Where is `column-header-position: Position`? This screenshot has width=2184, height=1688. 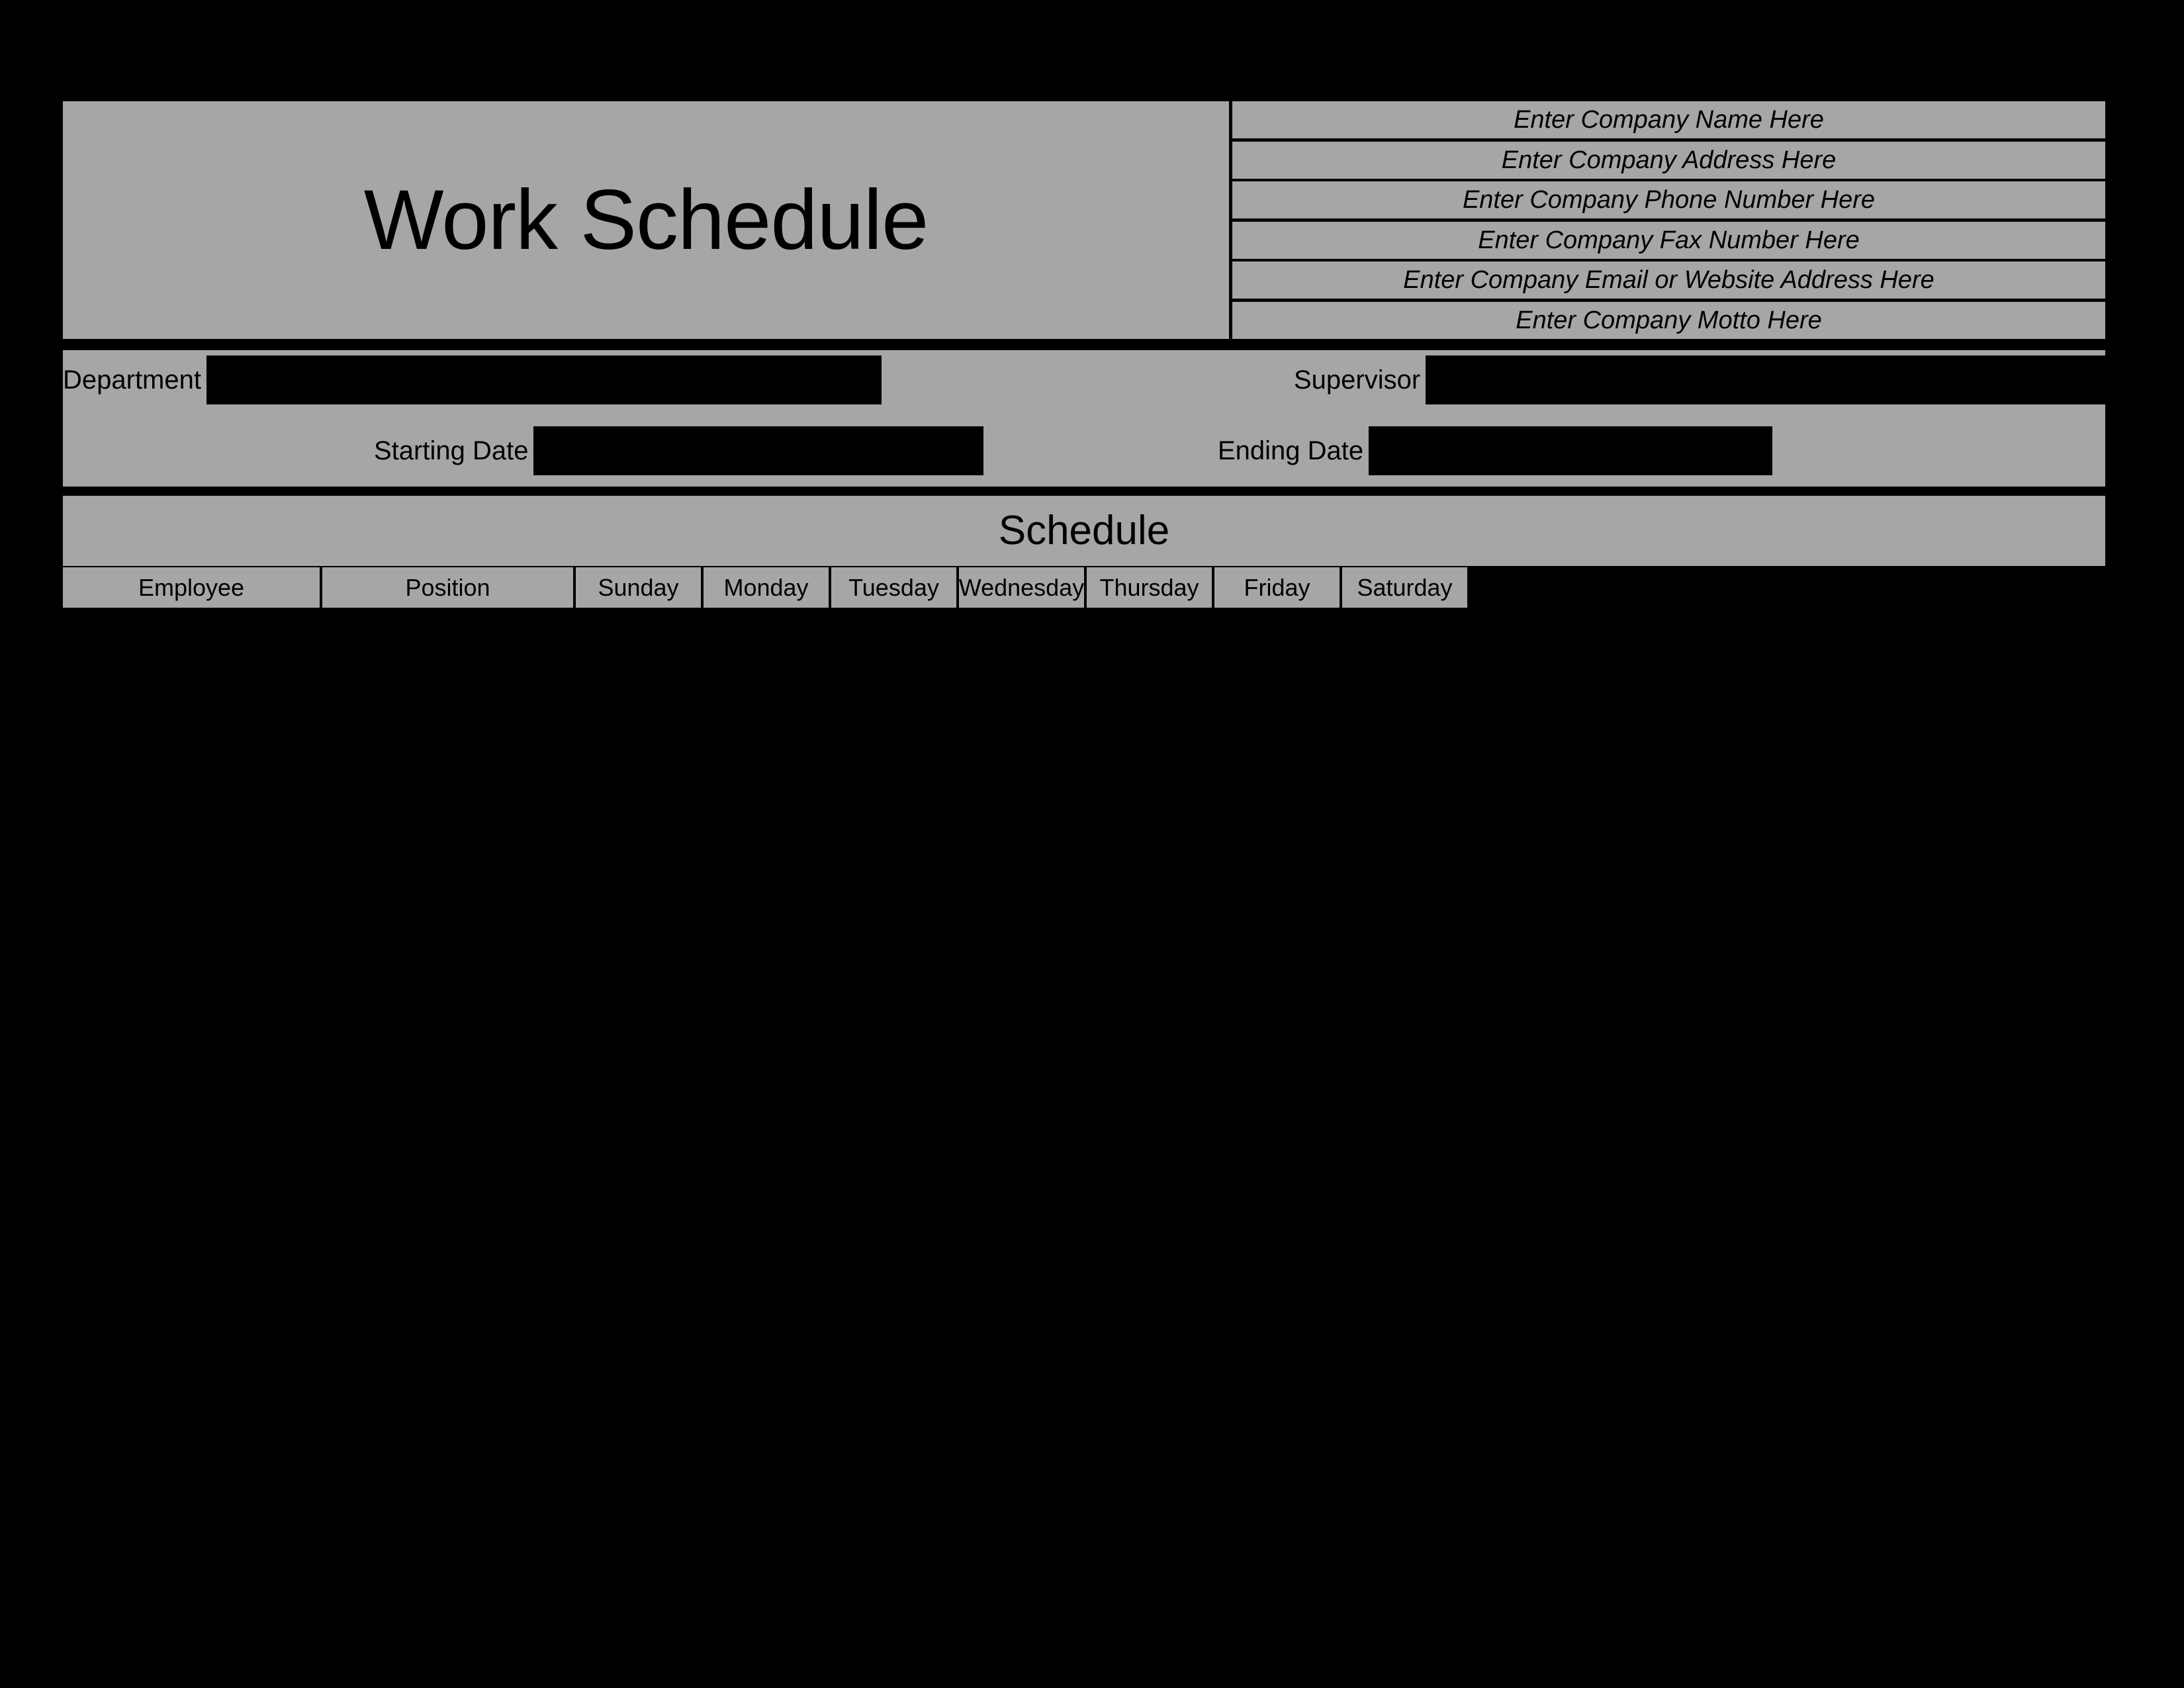 column-header-position: Position is located at coordinates (447, 587).